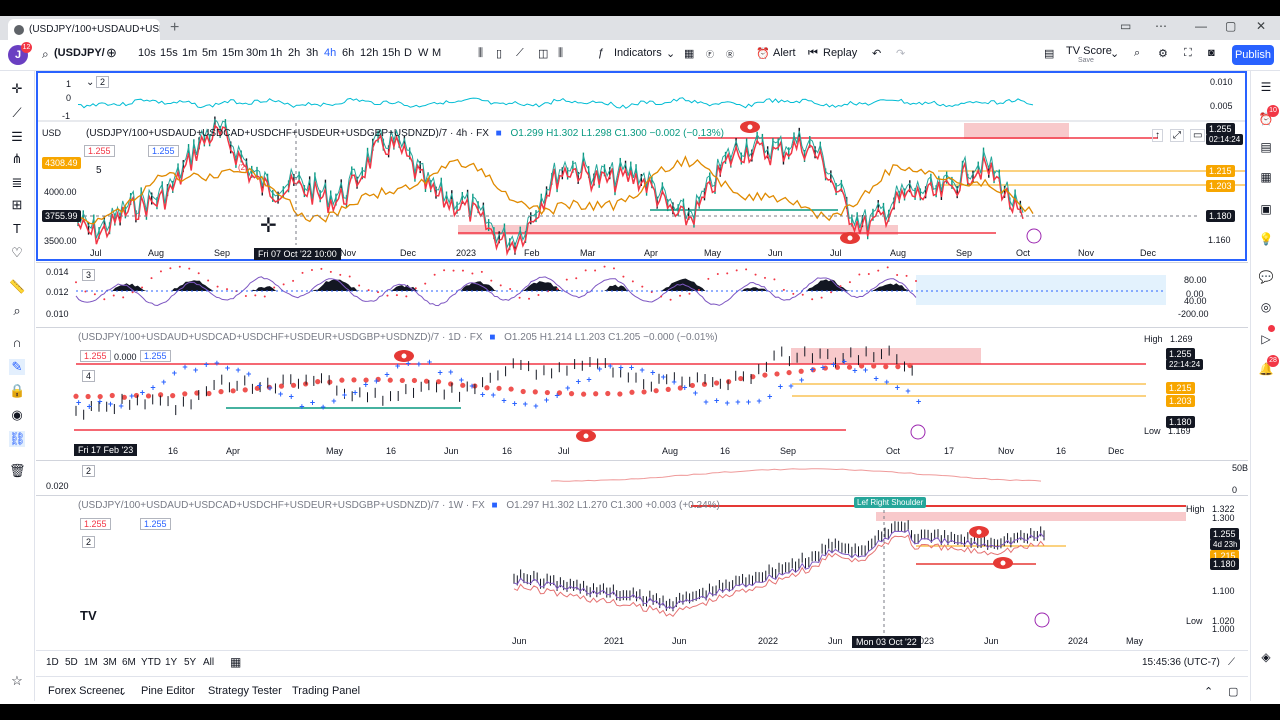  I want to click on settings-gear-icon: ⚙, so click(1163, 53).